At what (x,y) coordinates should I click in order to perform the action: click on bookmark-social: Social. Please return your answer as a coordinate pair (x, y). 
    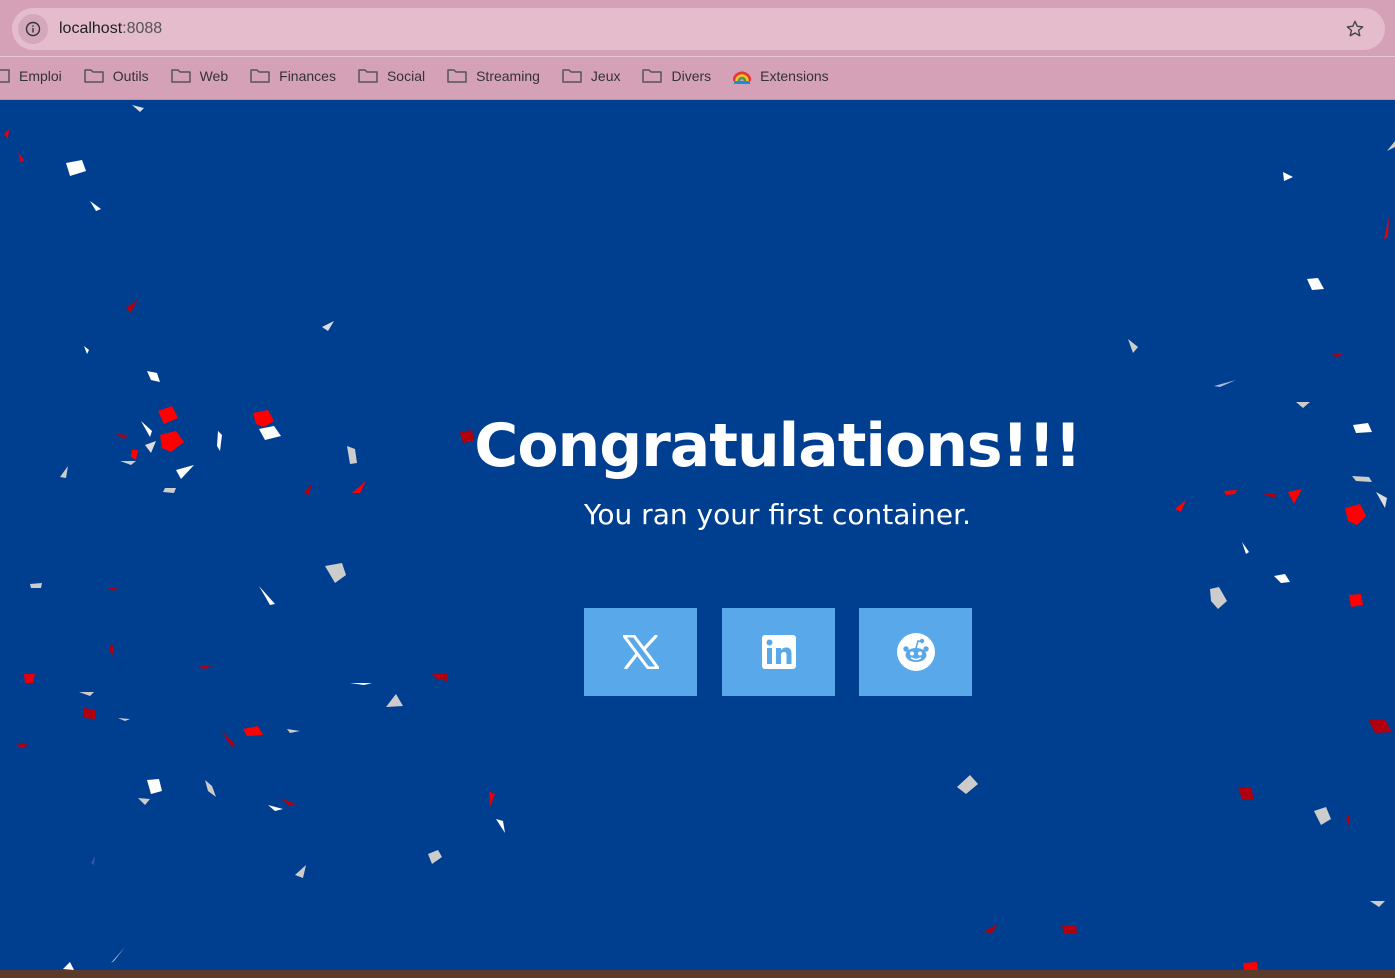
    Looking at the image, I should click on (391, 76).